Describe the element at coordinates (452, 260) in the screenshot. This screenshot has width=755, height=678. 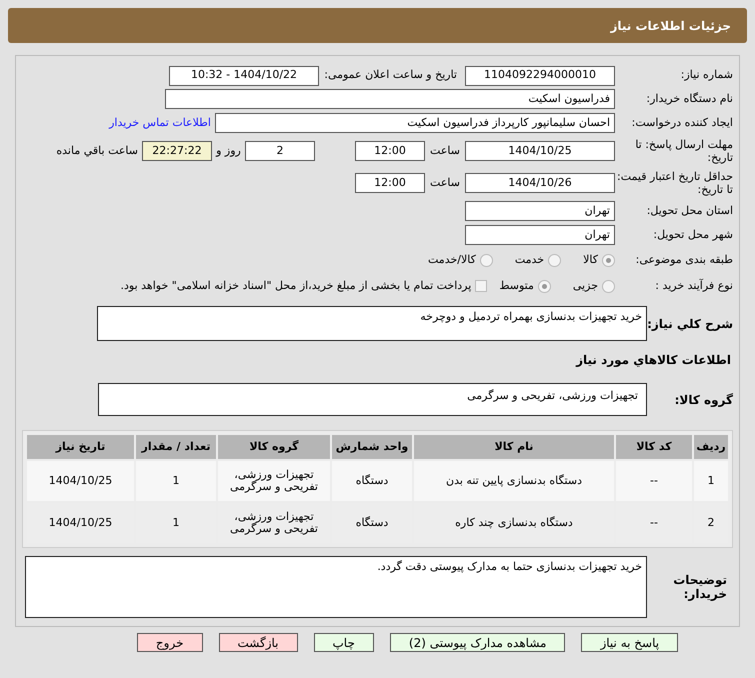
I see `radio-label: کالا/خدمت` at that location.